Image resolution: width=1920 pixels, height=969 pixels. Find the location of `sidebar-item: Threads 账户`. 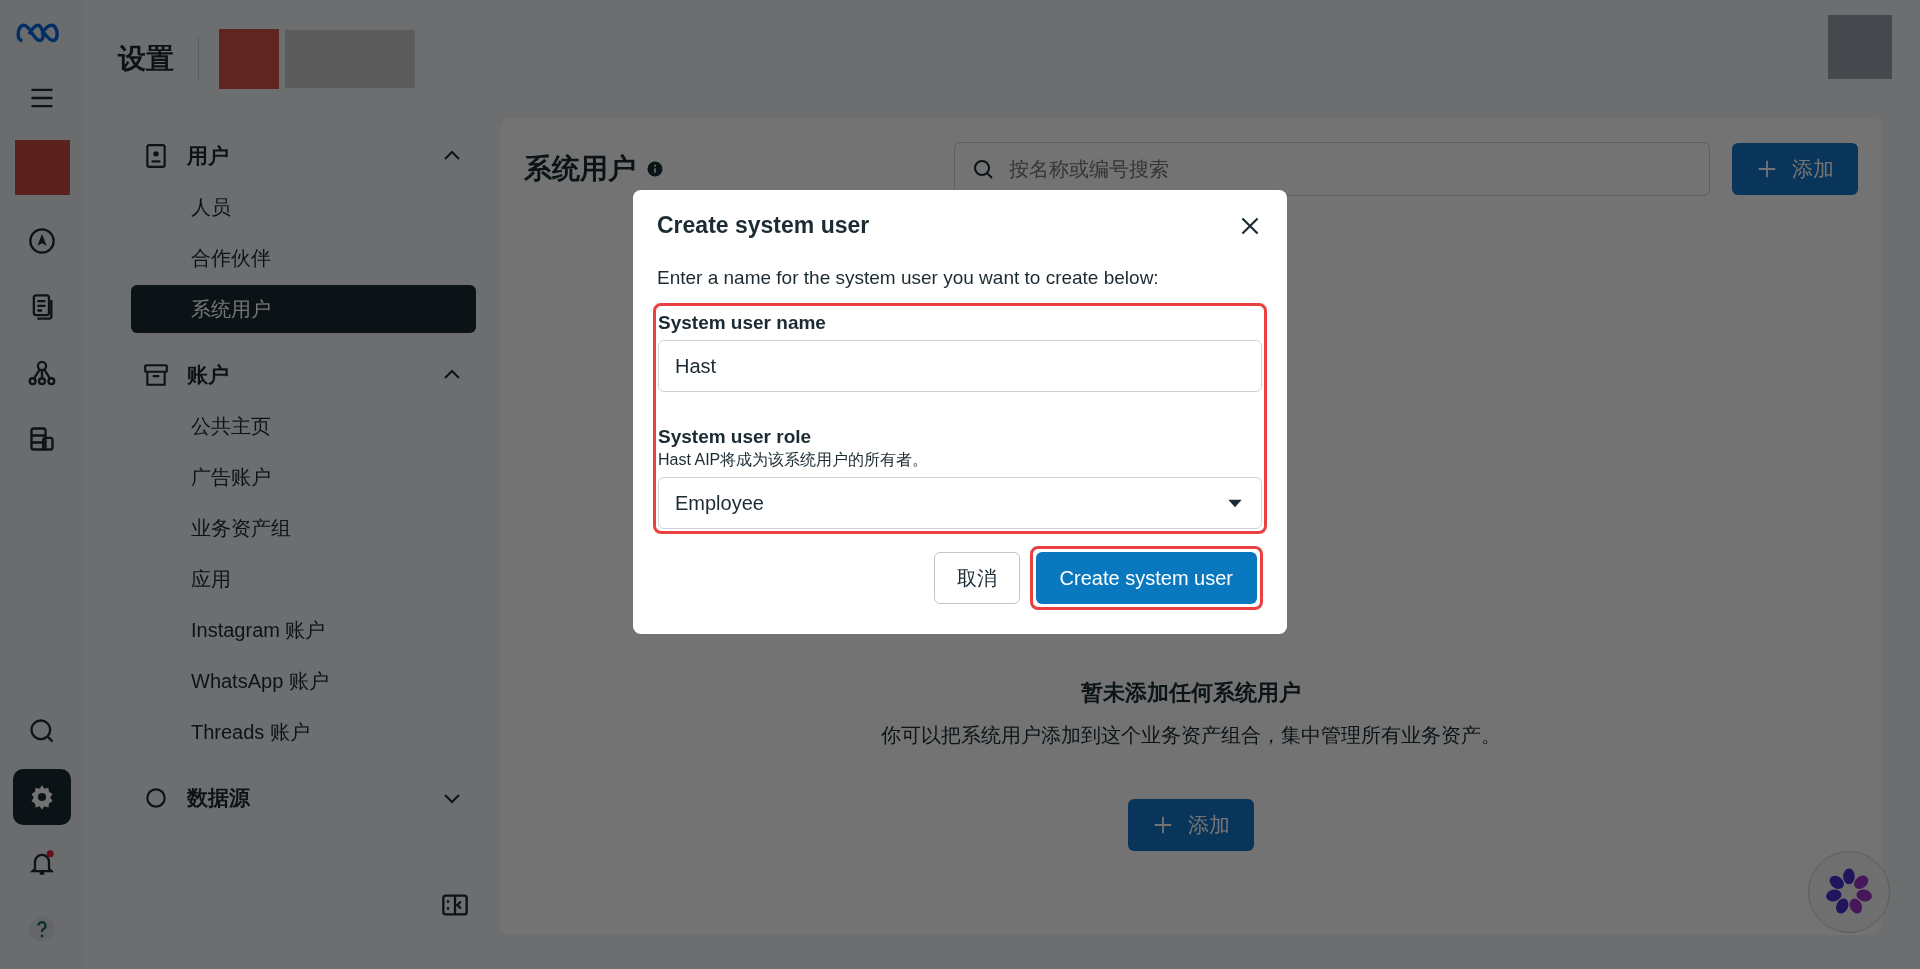

sidebar-item: Threads 账户 is located at coordinates (303, 732).